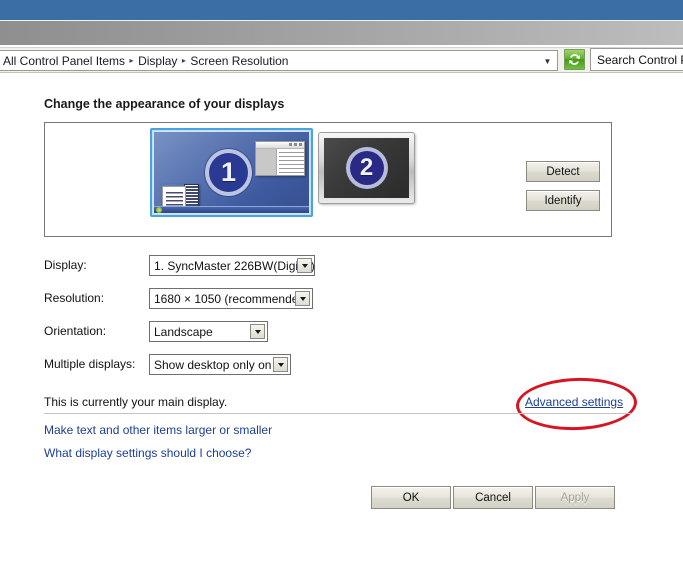  I want to click on breadcrumb-item-display: Display, so click(157, 61).